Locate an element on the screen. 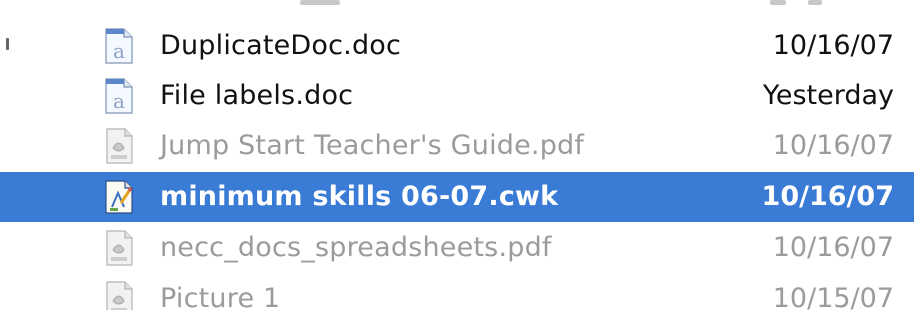 This screenshot has width=914, height=310. file-name: File labels.doc is located at coordinates (257, 95).